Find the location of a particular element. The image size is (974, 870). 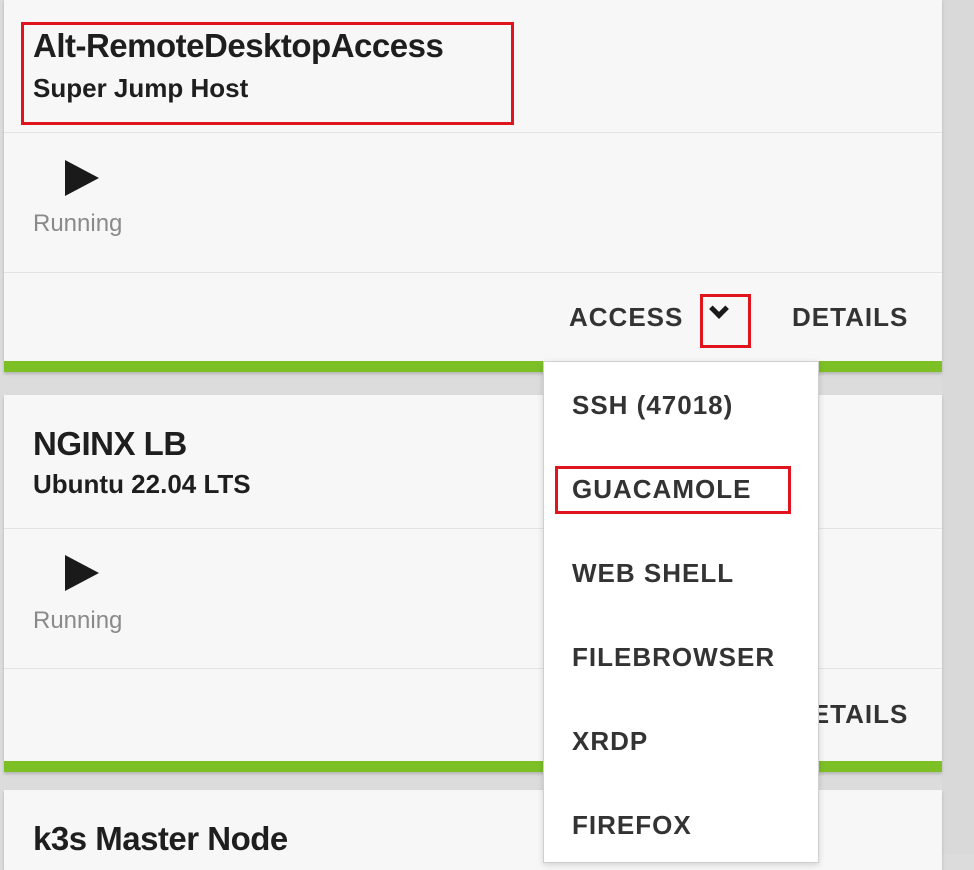

menu-item-firefox: FIREFOX is located at coordinates (632, 825).